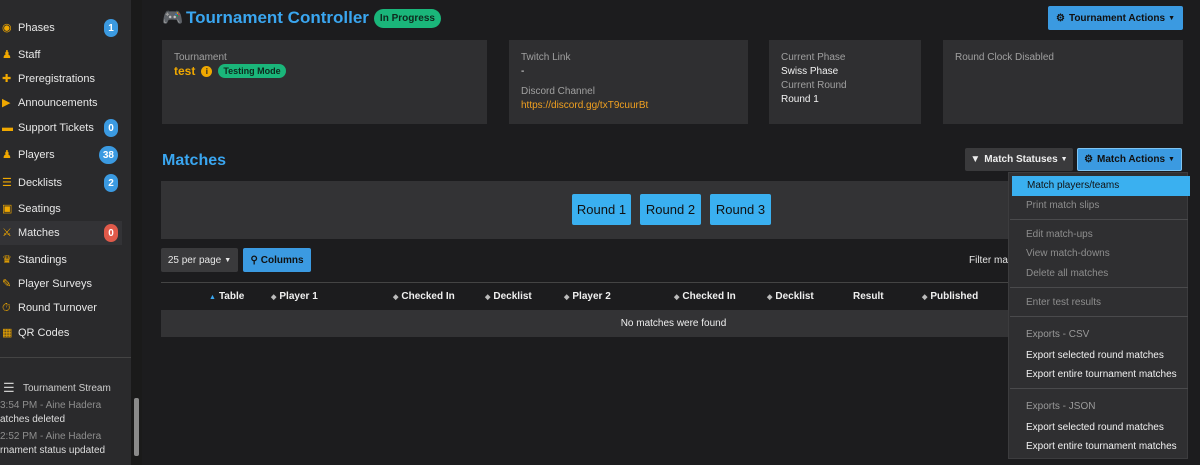 The height and width of the screenshot is (465, 1200). Describe the element at coordinates (6, 308) in the screenshot. I see `clock-icon: ⏱` at that location.